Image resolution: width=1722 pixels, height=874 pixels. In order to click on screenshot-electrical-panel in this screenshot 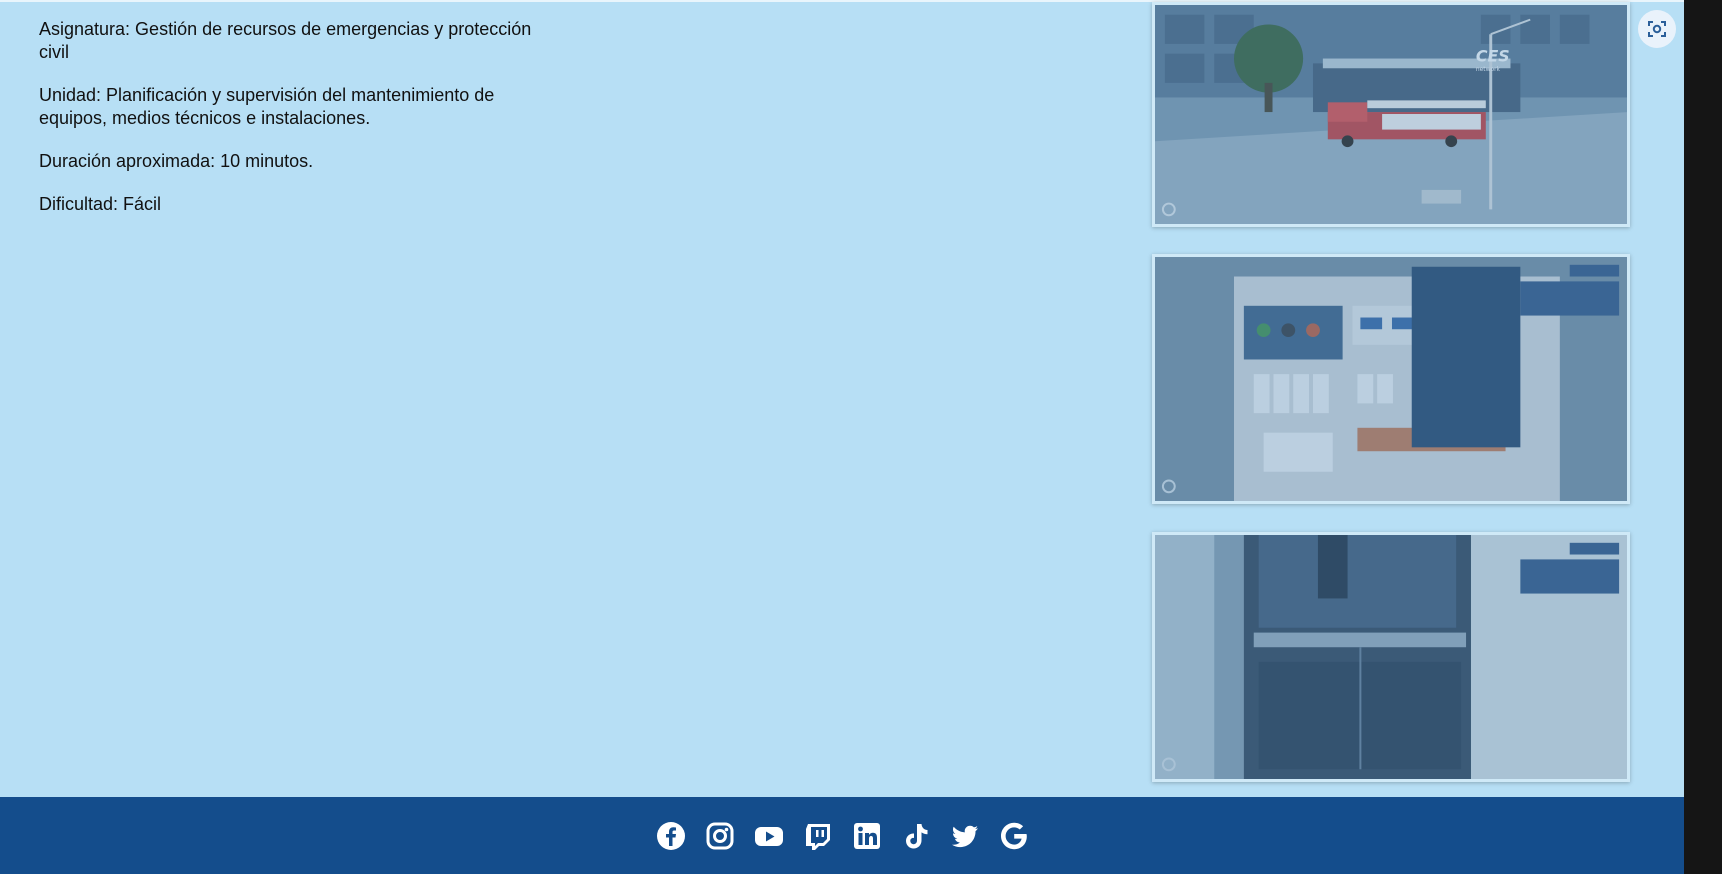, I will do `click(1391, 379)`.